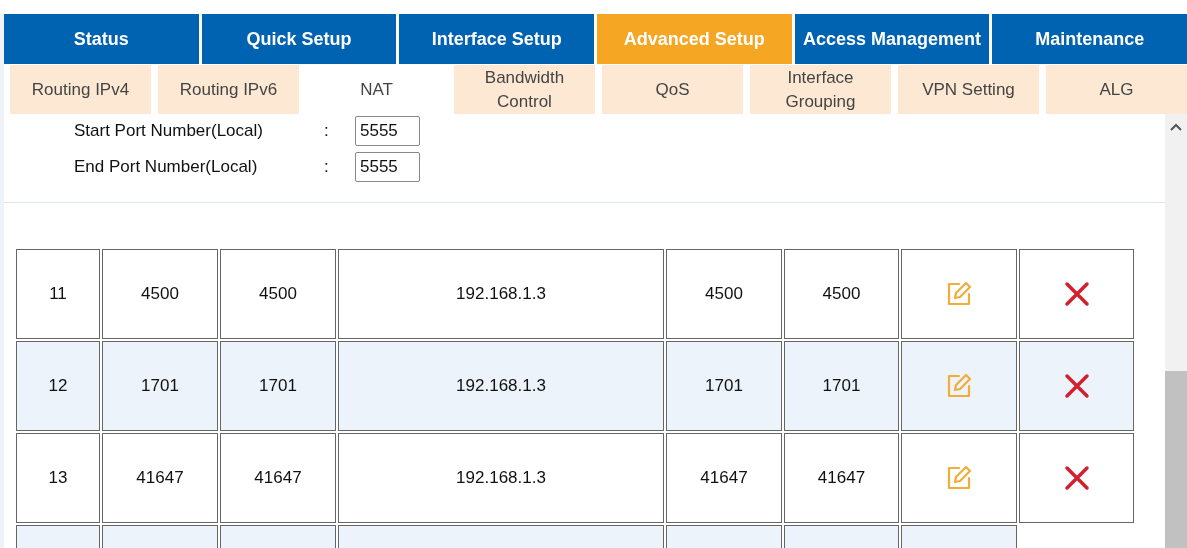  What do you see at coordinates (1116, 89) in the screenshot?
I see `sub-tab: ALG` at bounding box center [1116, 89].